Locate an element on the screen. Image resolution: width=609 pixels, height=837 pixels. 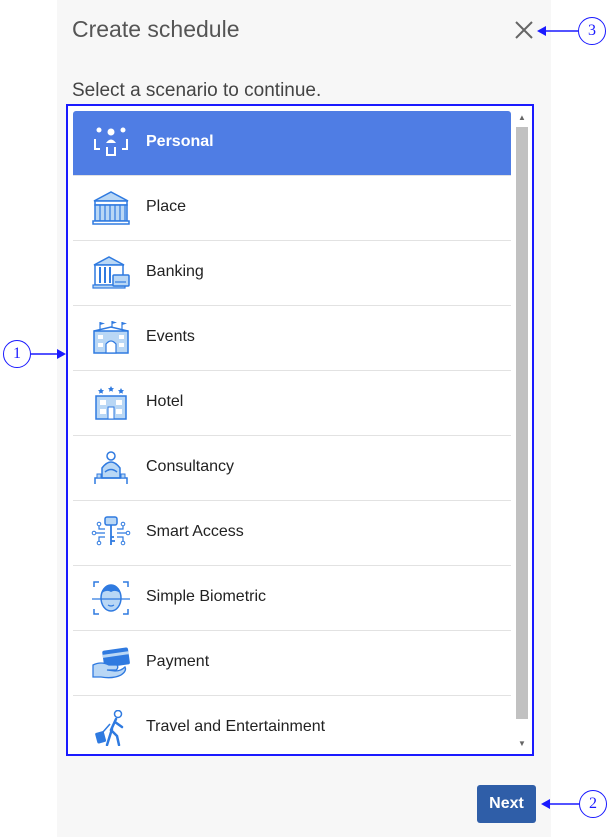
scenario-label: Travel and Entertainment is located at coordinates (236, 726).